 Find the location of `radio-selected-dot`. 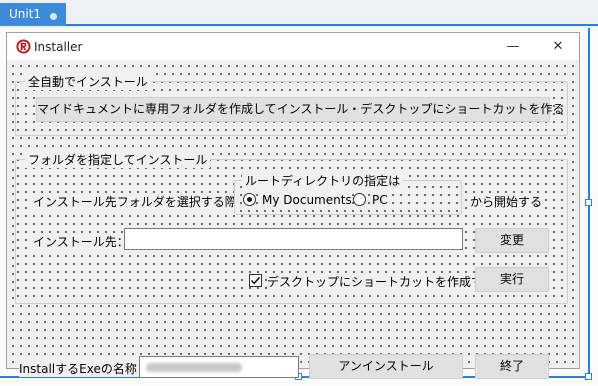

radio-selected-dot is located at coordinates (249, 199).